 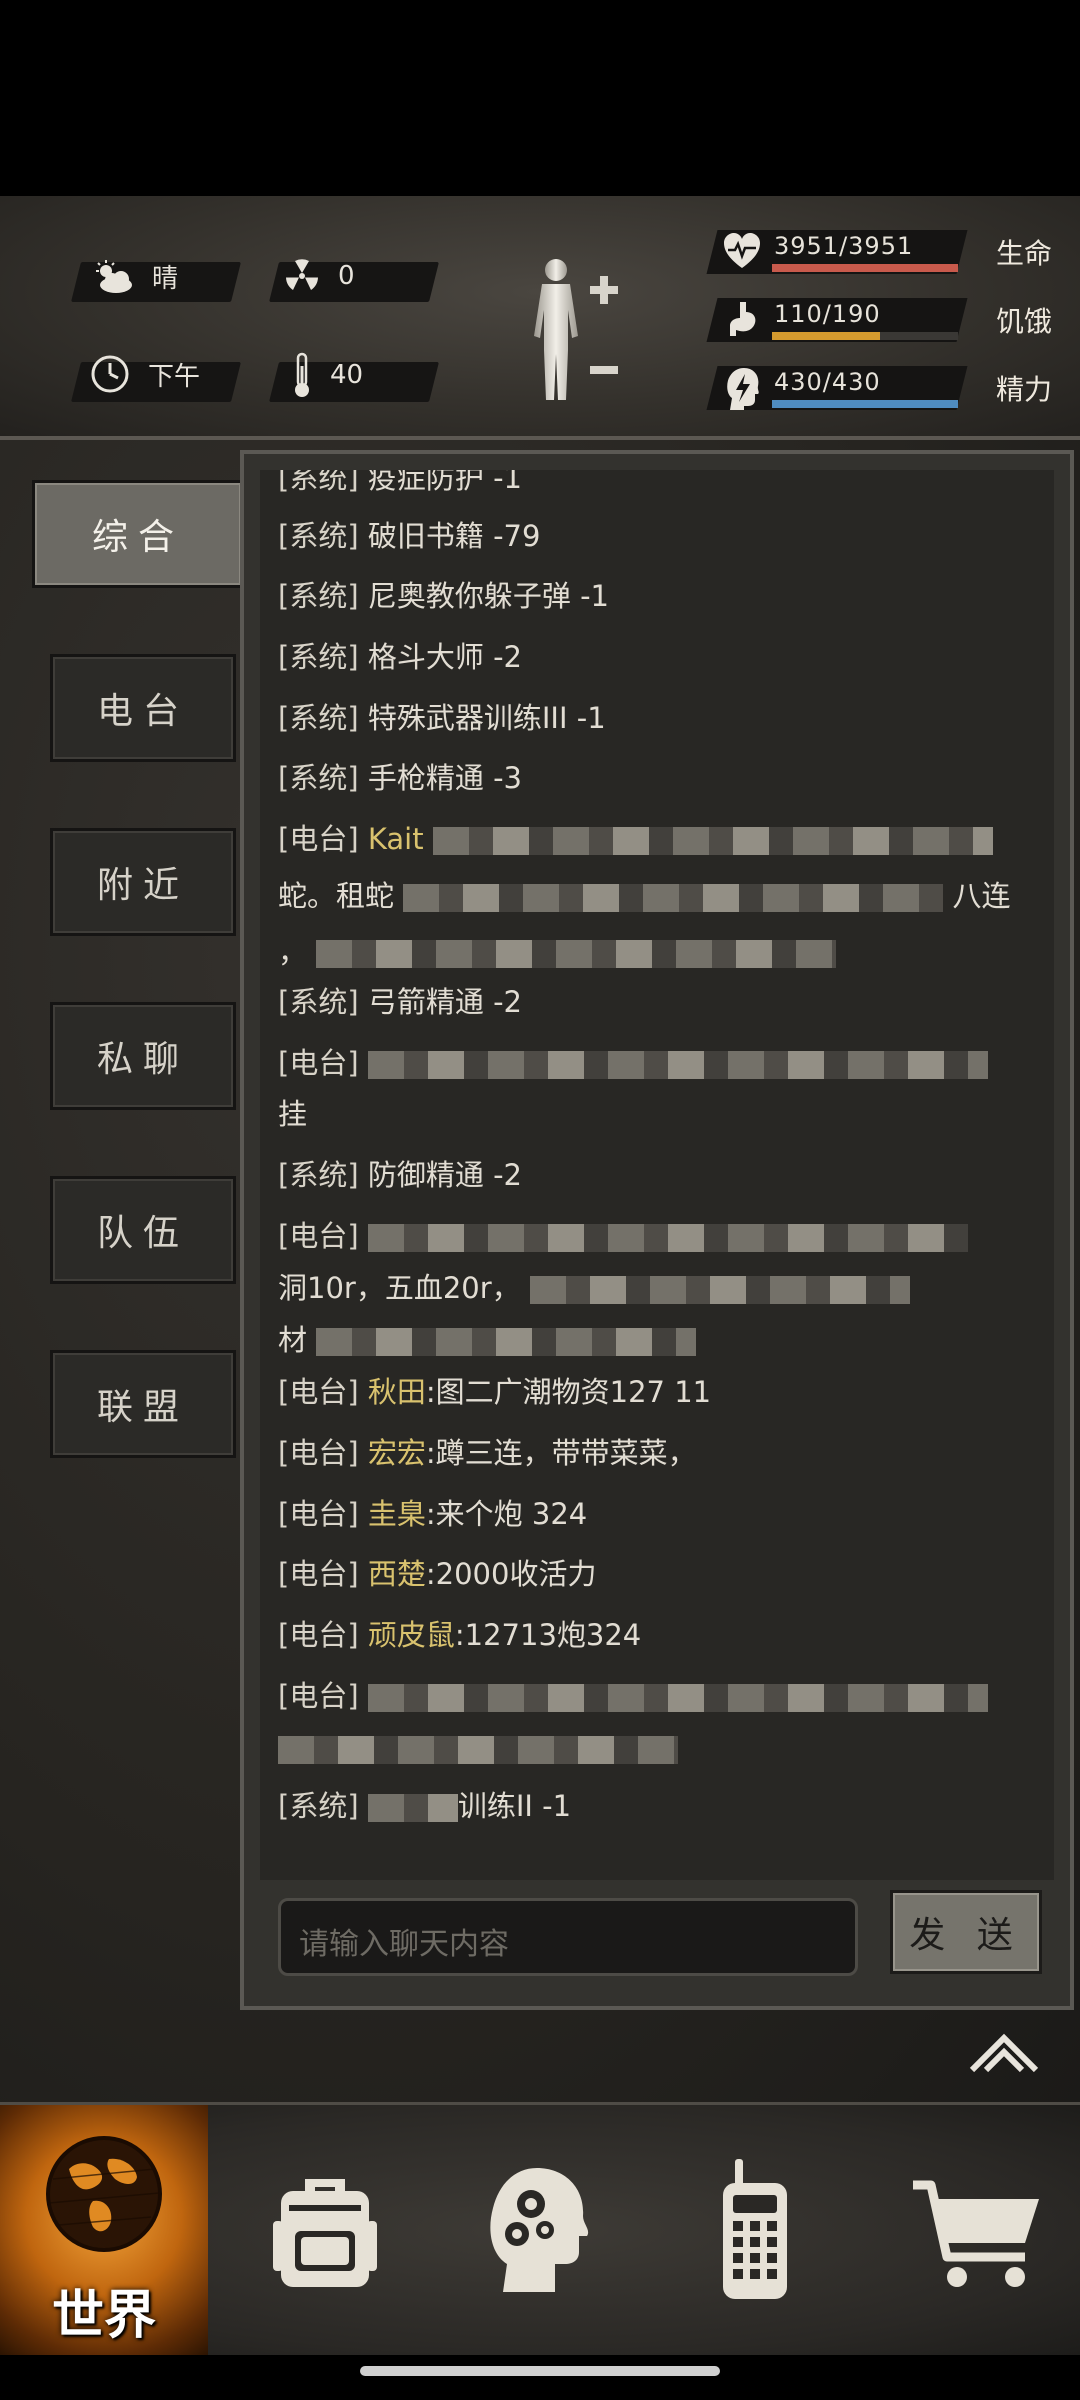 What do you see at coordinates (325, 2233) in the screenshot?
I see `backpack-icon` at bounding box center [325, 2233].